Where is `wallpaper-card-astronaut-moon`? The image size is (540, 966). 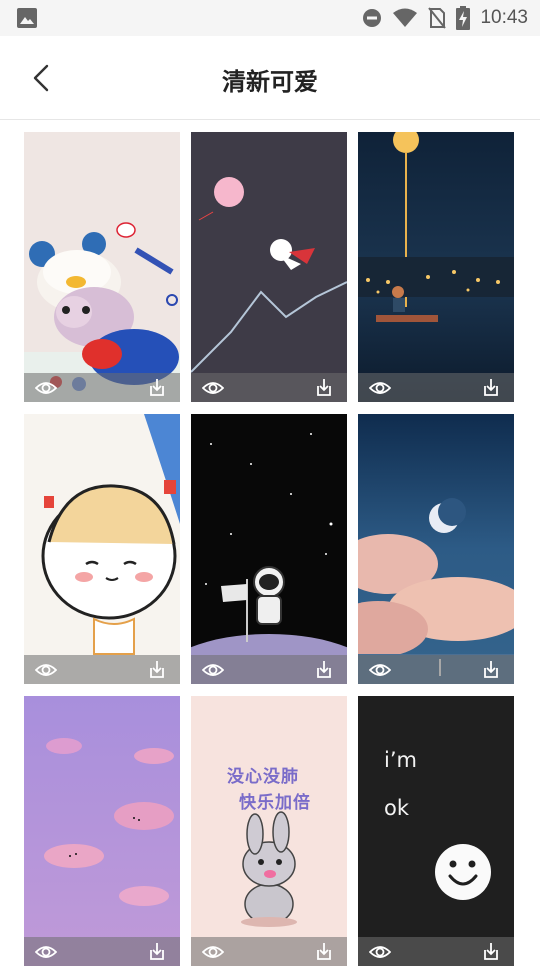
wallpaper-card-astronaut-moon is located at coordinates (269, 549).